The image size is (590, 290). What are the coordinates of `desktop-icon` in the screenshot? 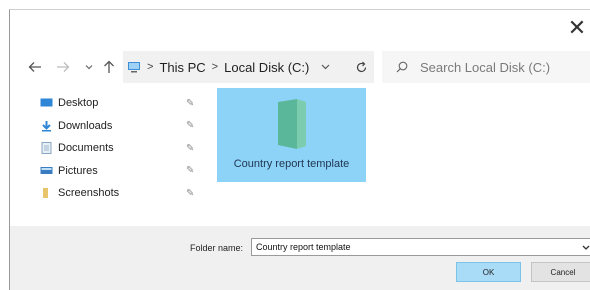 It's located at (46, 102).